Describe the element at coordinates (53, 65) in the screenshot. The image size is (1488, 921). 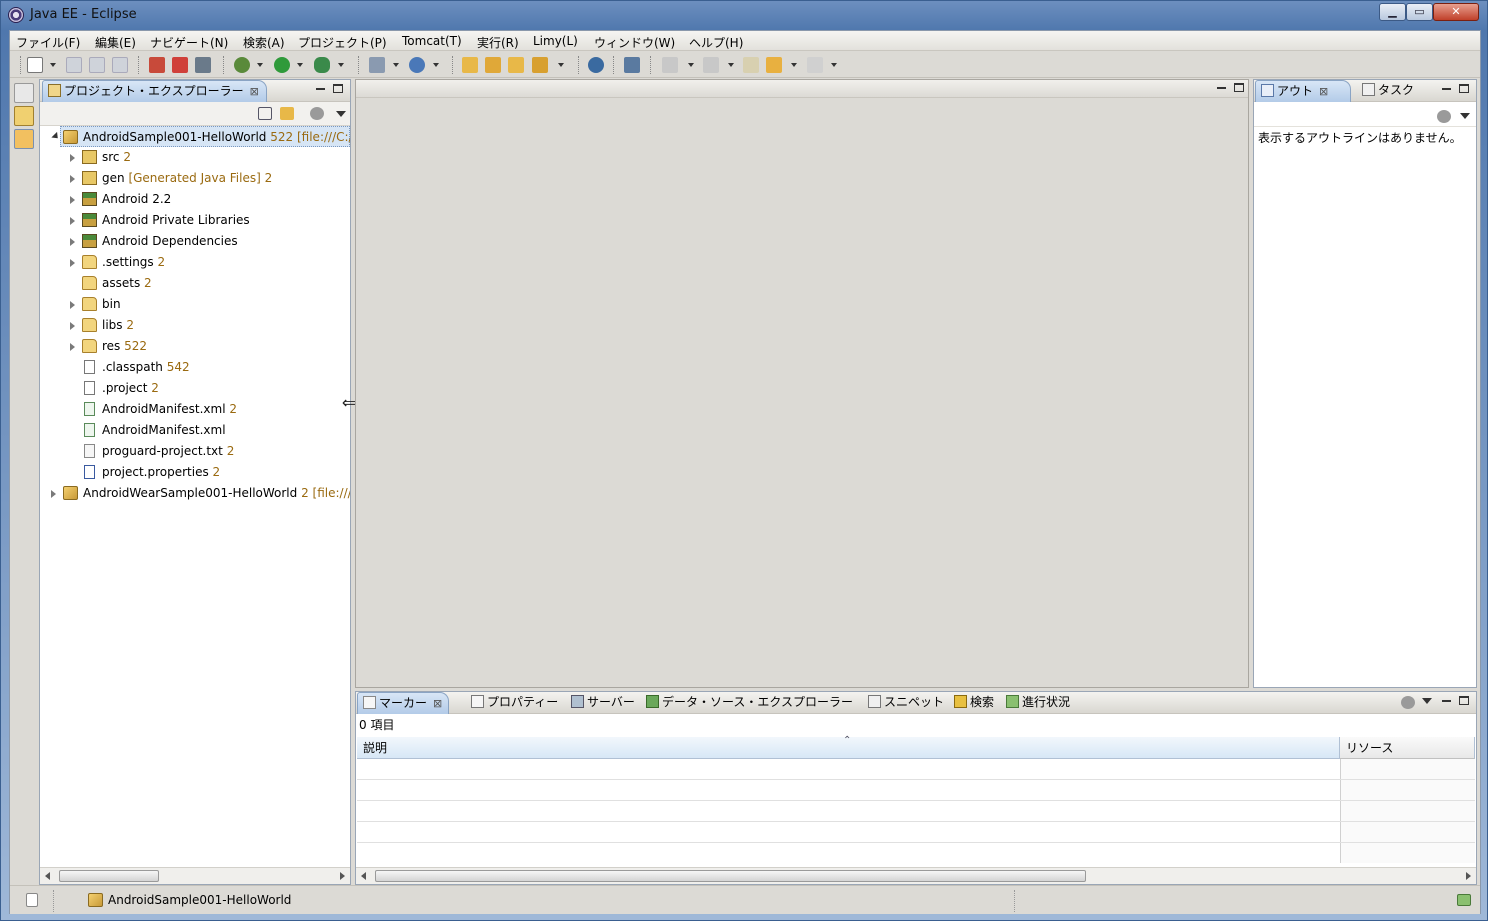
I see `new-dropdown-icon` at that location.